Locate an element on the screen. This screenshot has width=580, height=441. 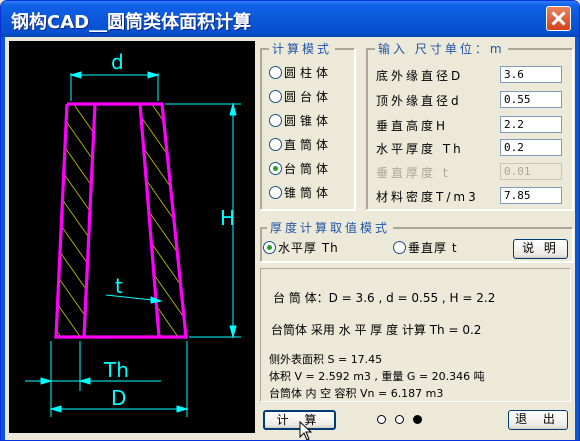
mouse-cursor-icon is located at coordinates (306, 430).